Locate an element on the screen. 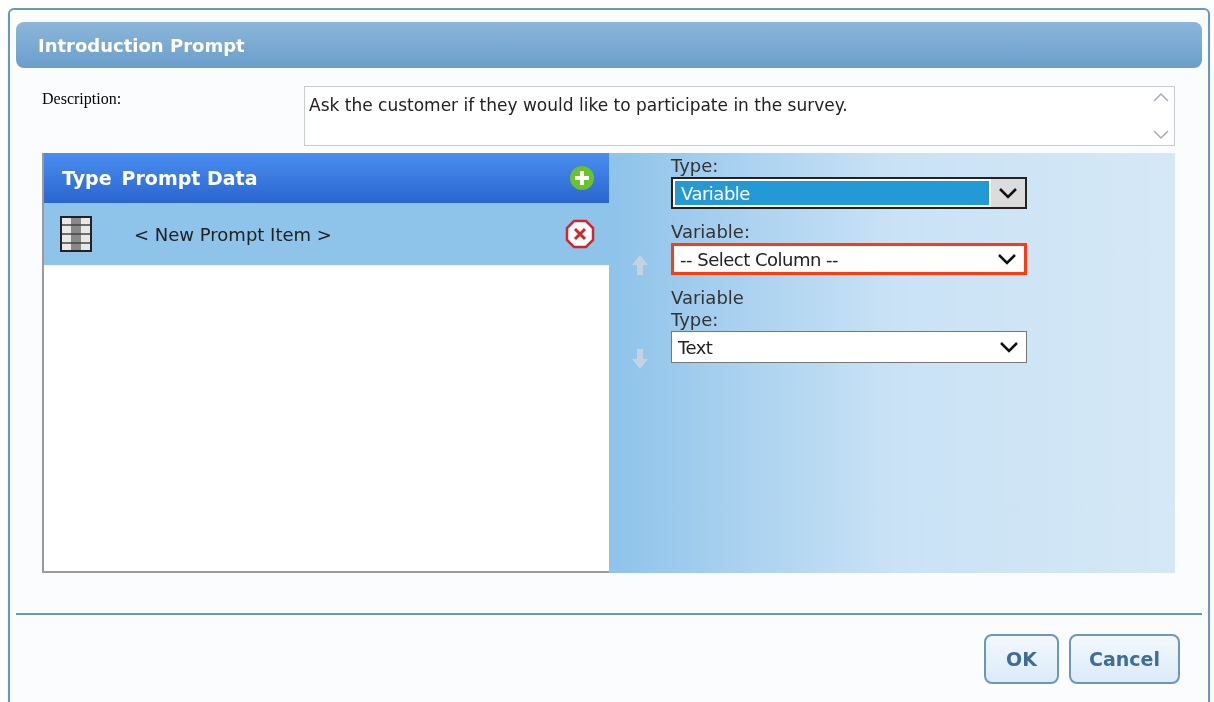 Image resolution: width=1214 pixels, height=702 pixels. add-icon is located at coordinates (582, 178).